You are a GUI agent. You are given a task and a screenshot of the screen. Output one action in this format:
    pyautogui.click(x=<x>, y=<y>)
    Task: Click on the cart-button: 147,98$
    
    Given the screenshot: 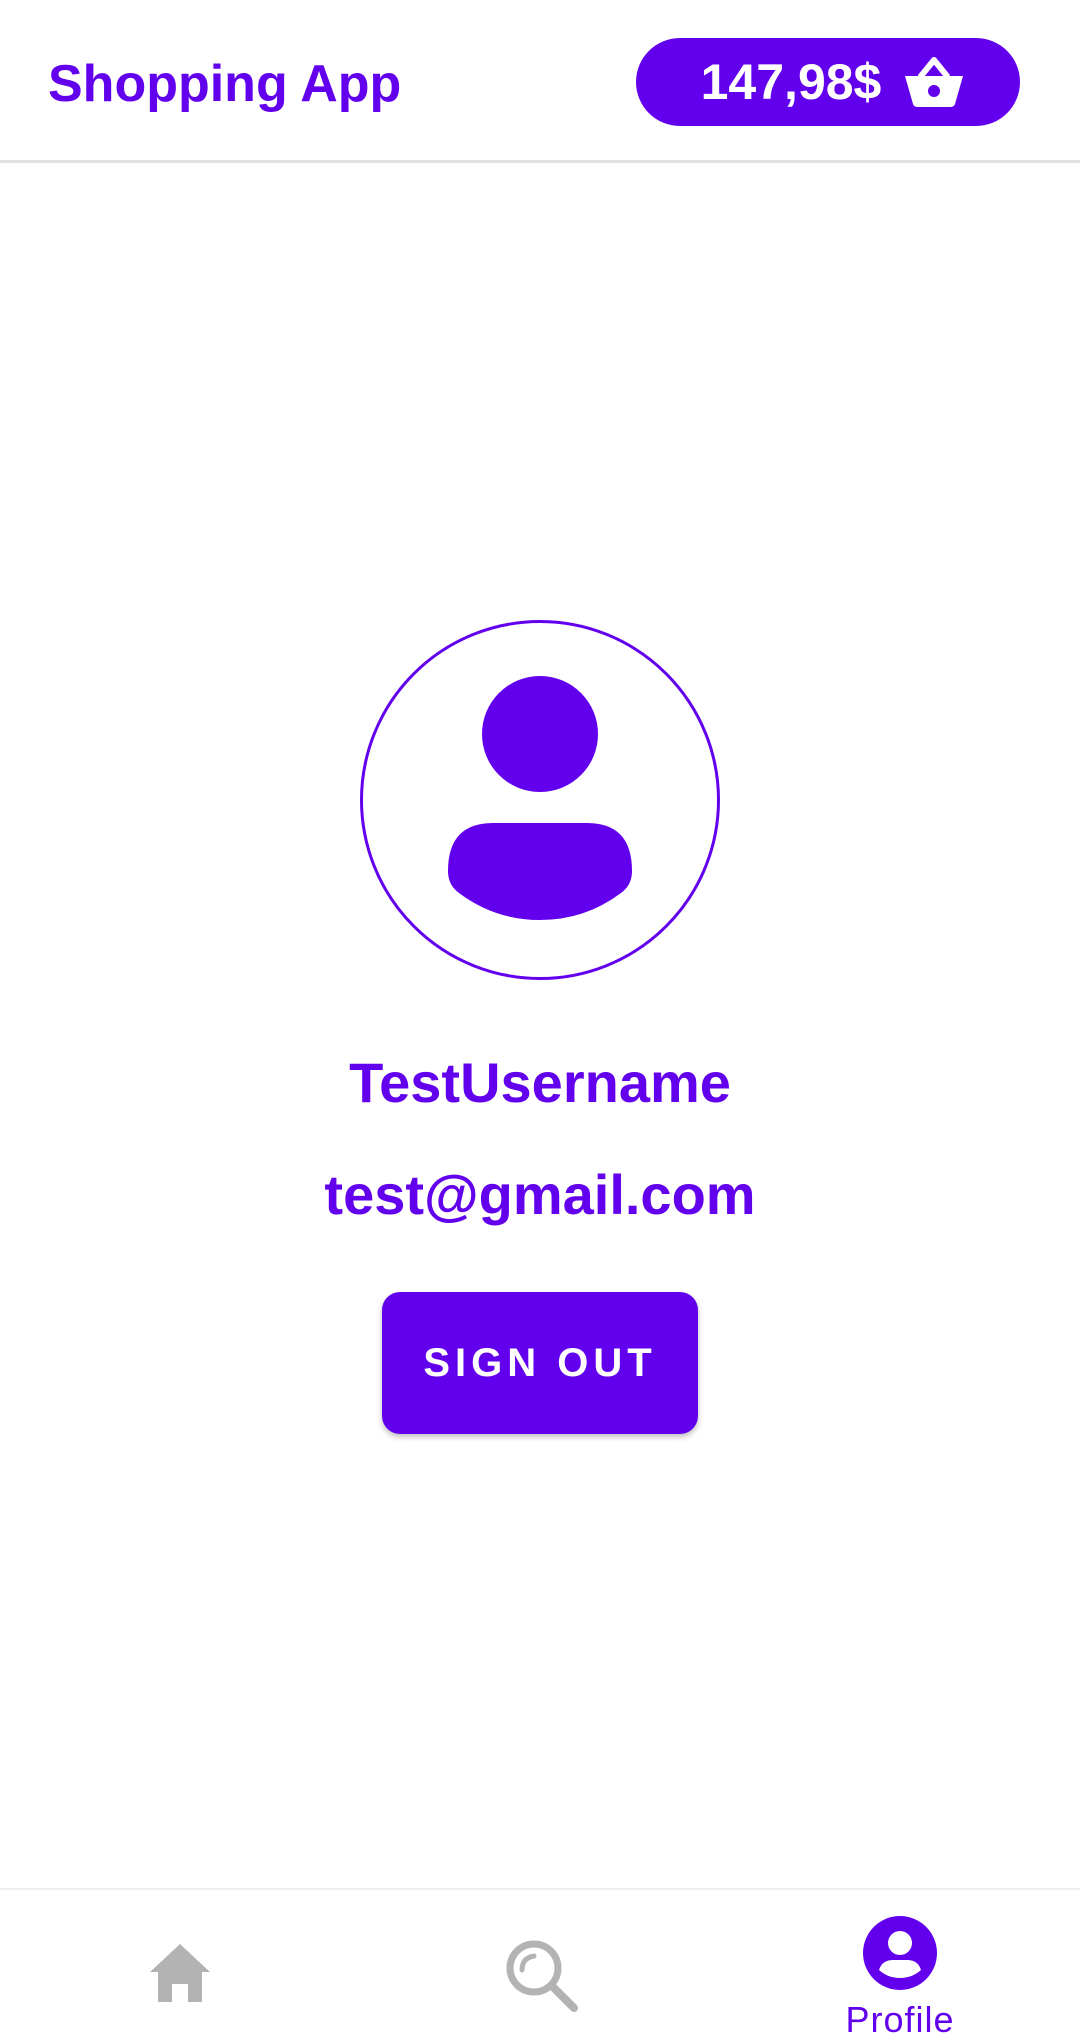 What is the action you would take?
    pyautogui.click(x=828, y=82)
    